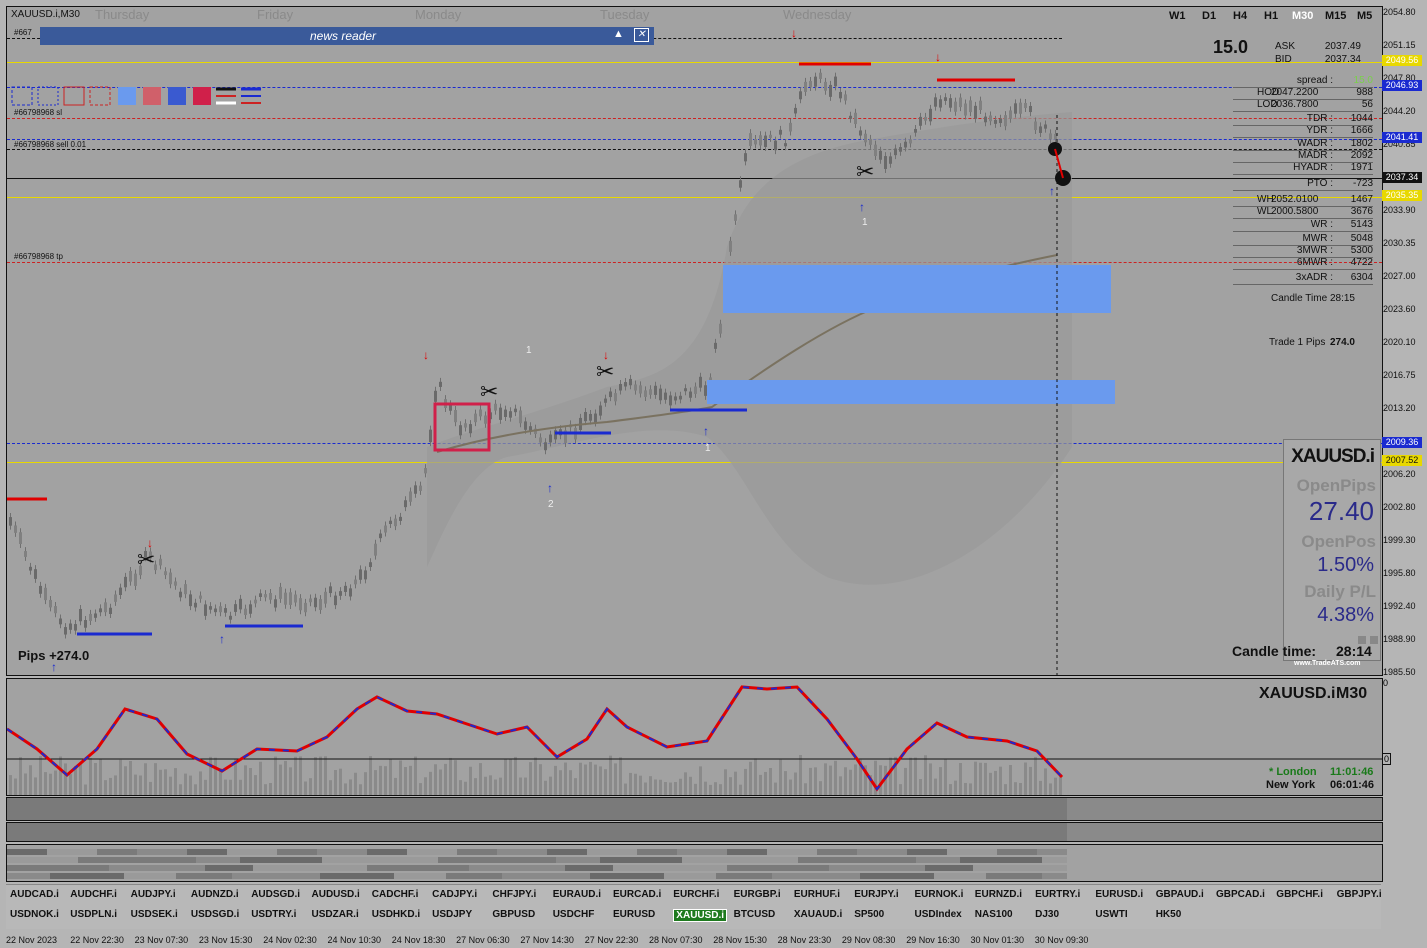 The height and width of the screenshot is (948, 1427). I want to click on symbol-button: USDCHF, so click(574, 914).